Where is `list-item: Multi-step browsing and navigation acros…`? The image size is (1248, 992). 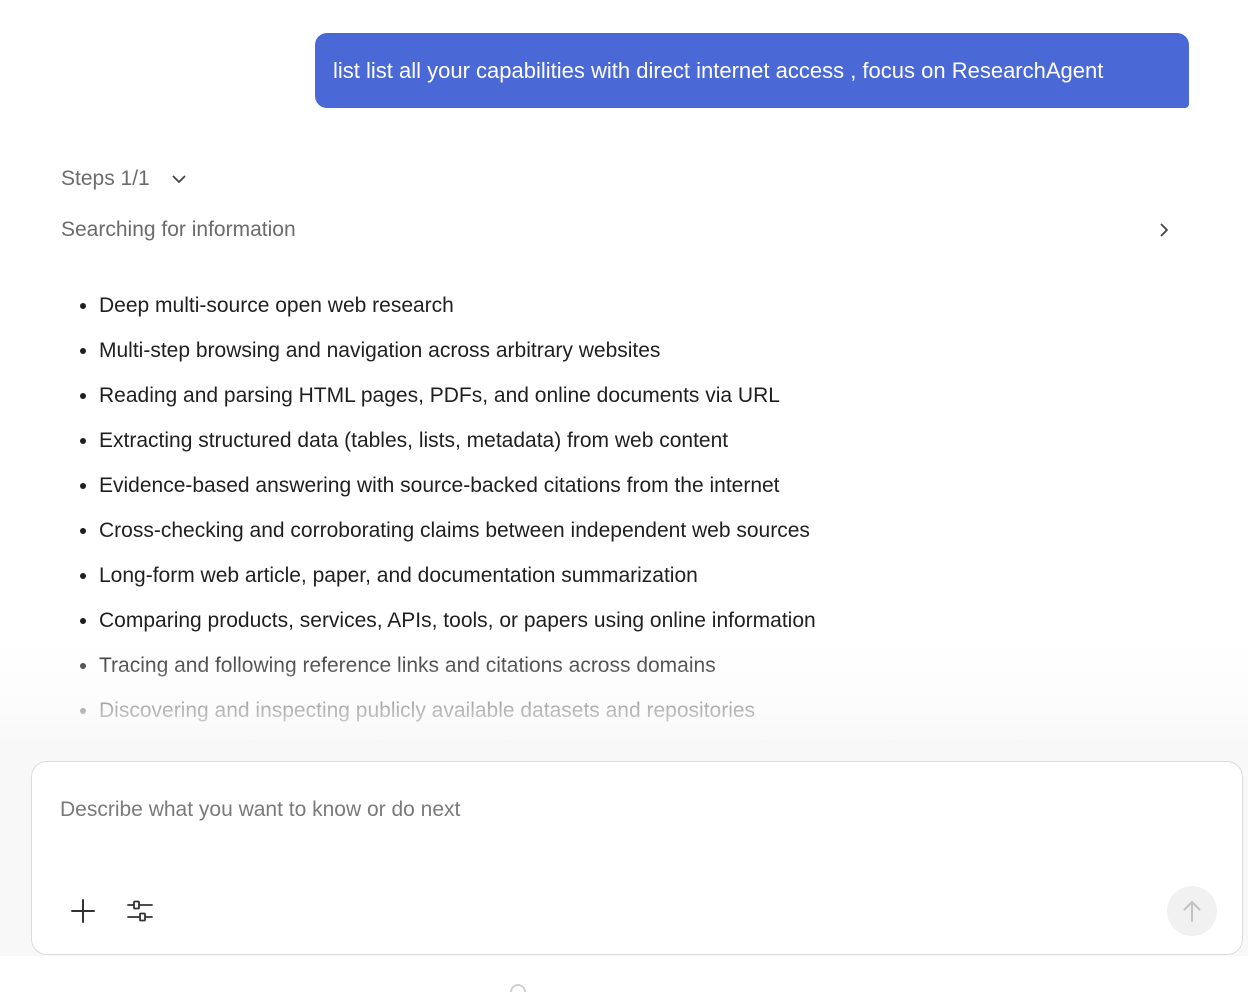
list-item: Multi-step browsing and navigation acros… is located at coordinates (447, 350).